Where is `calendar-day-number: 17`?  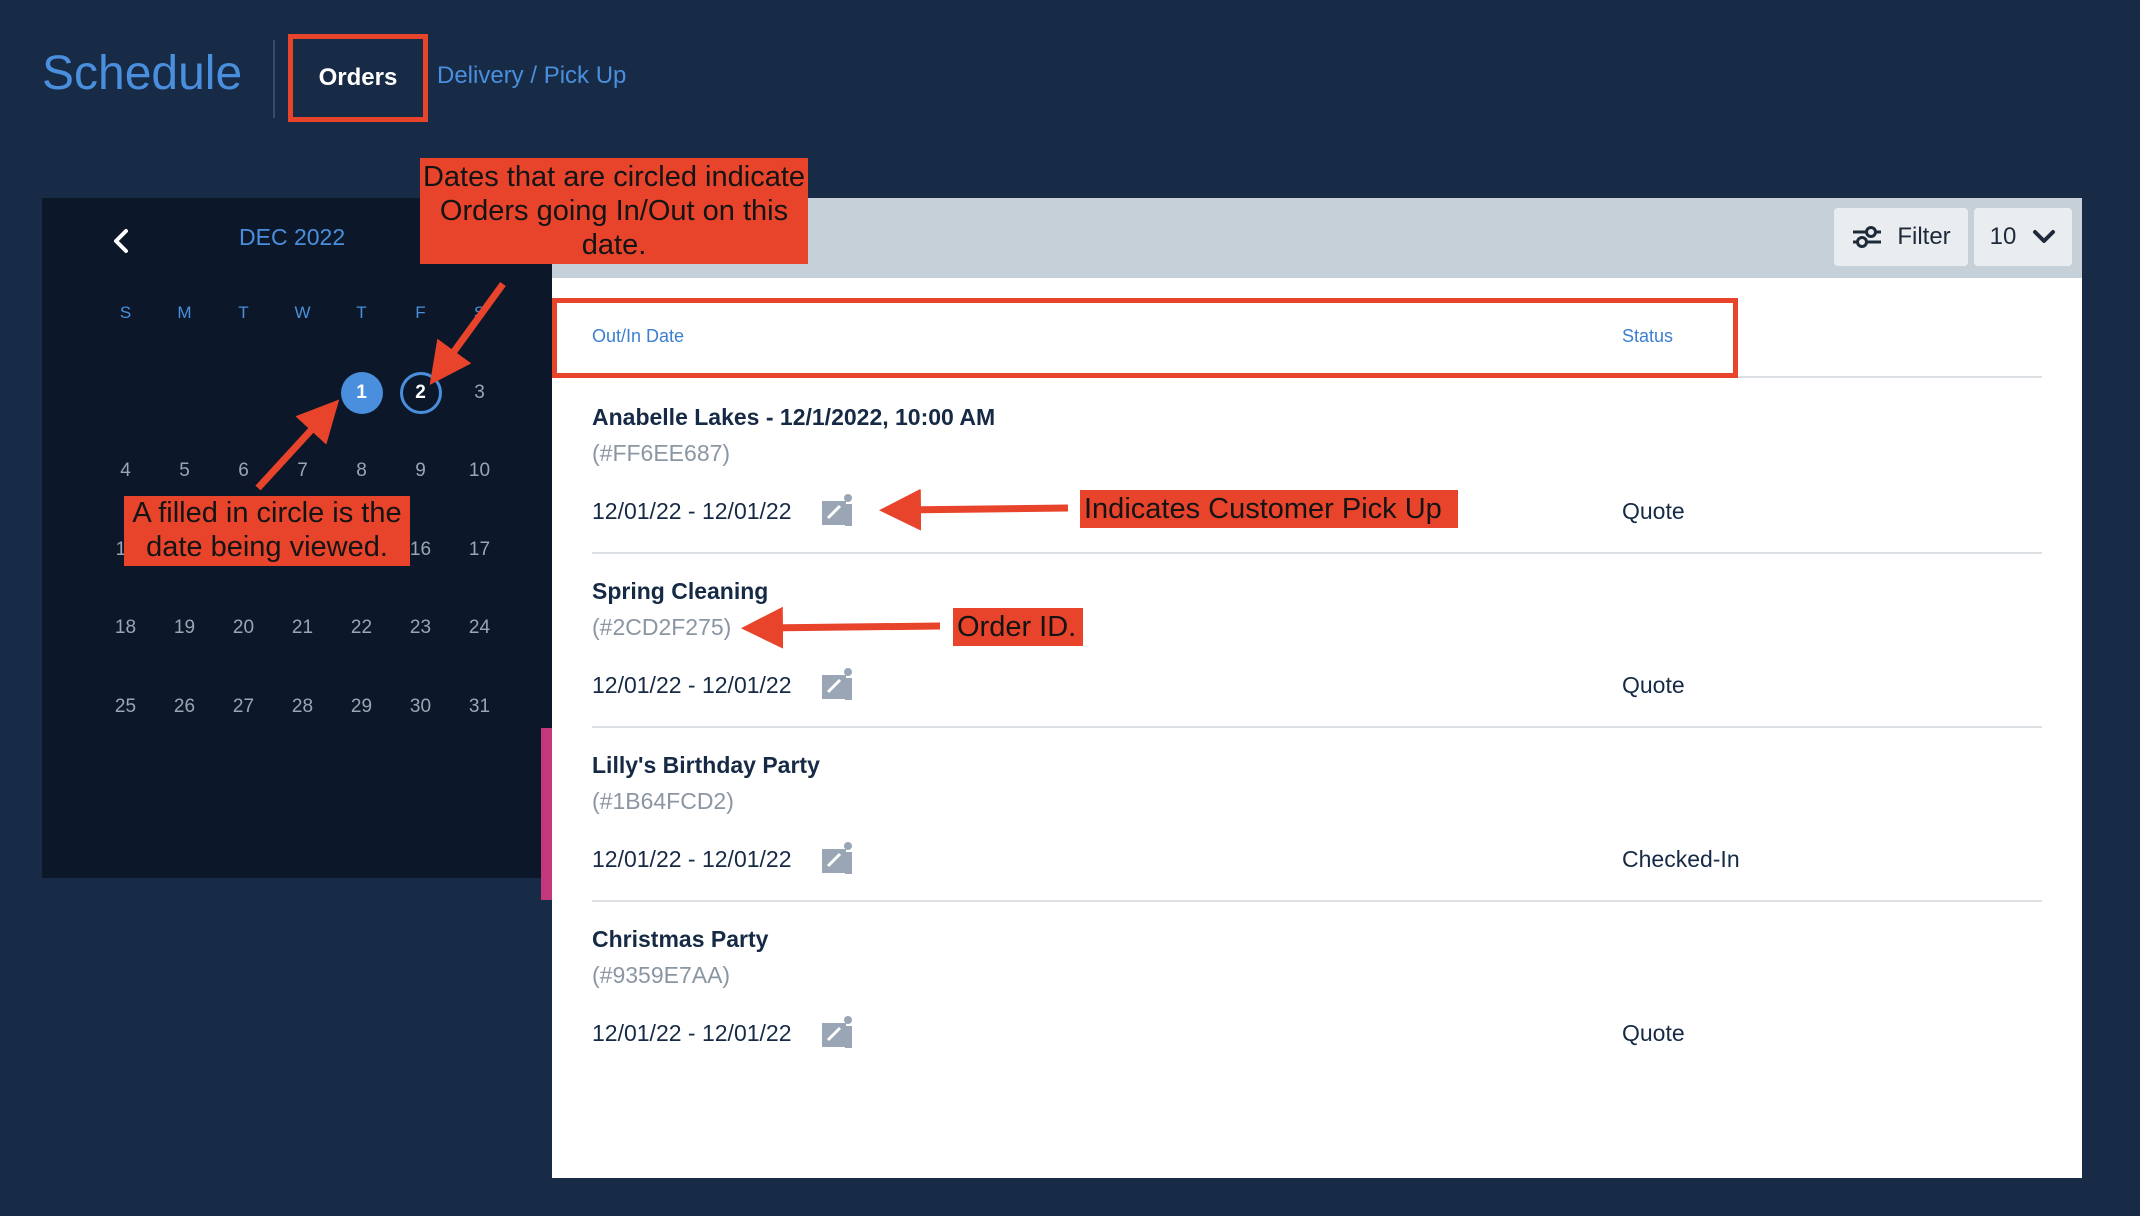
calendar-day-number: 17 is located at coordinates (479, 549).